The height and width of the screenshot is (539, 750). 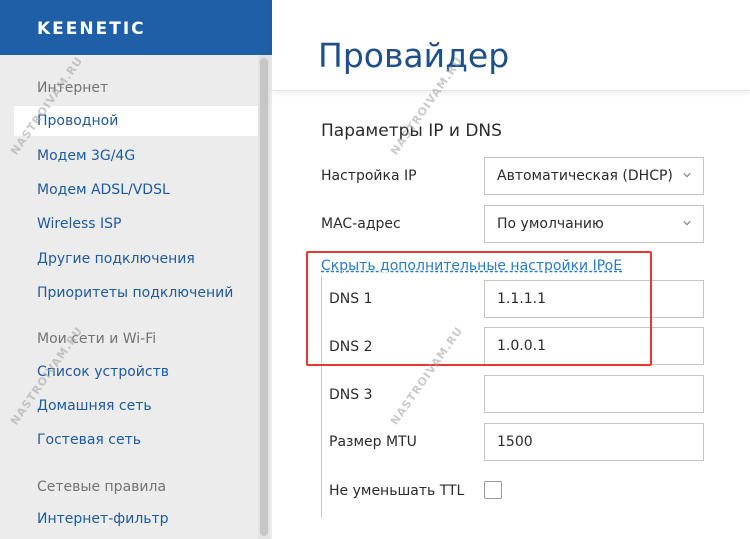 I want to click on mac-address-select: По умолчанию, so click(x=594, y=224).